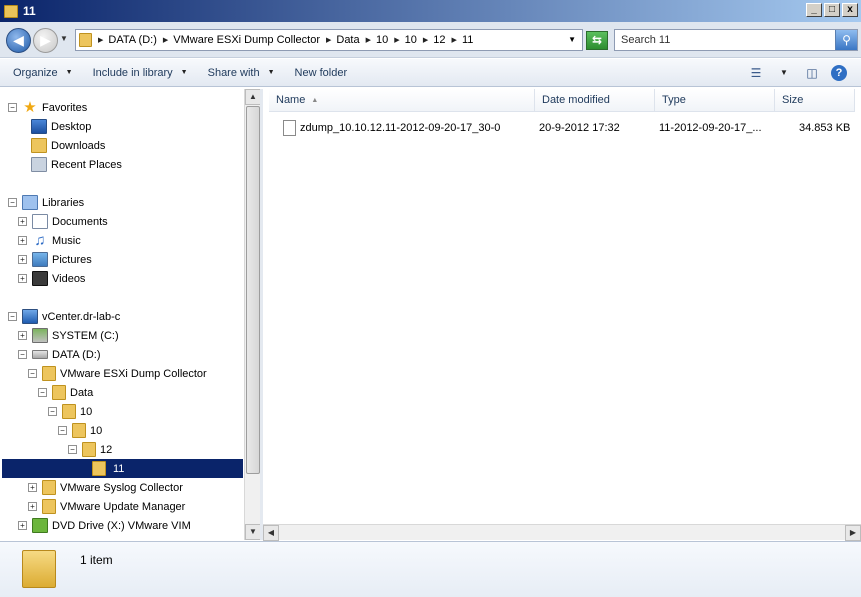  Describe the element at coordinates (76, 164) in the screenshot. I see `nav-recent-places: Recent Places` at that location.